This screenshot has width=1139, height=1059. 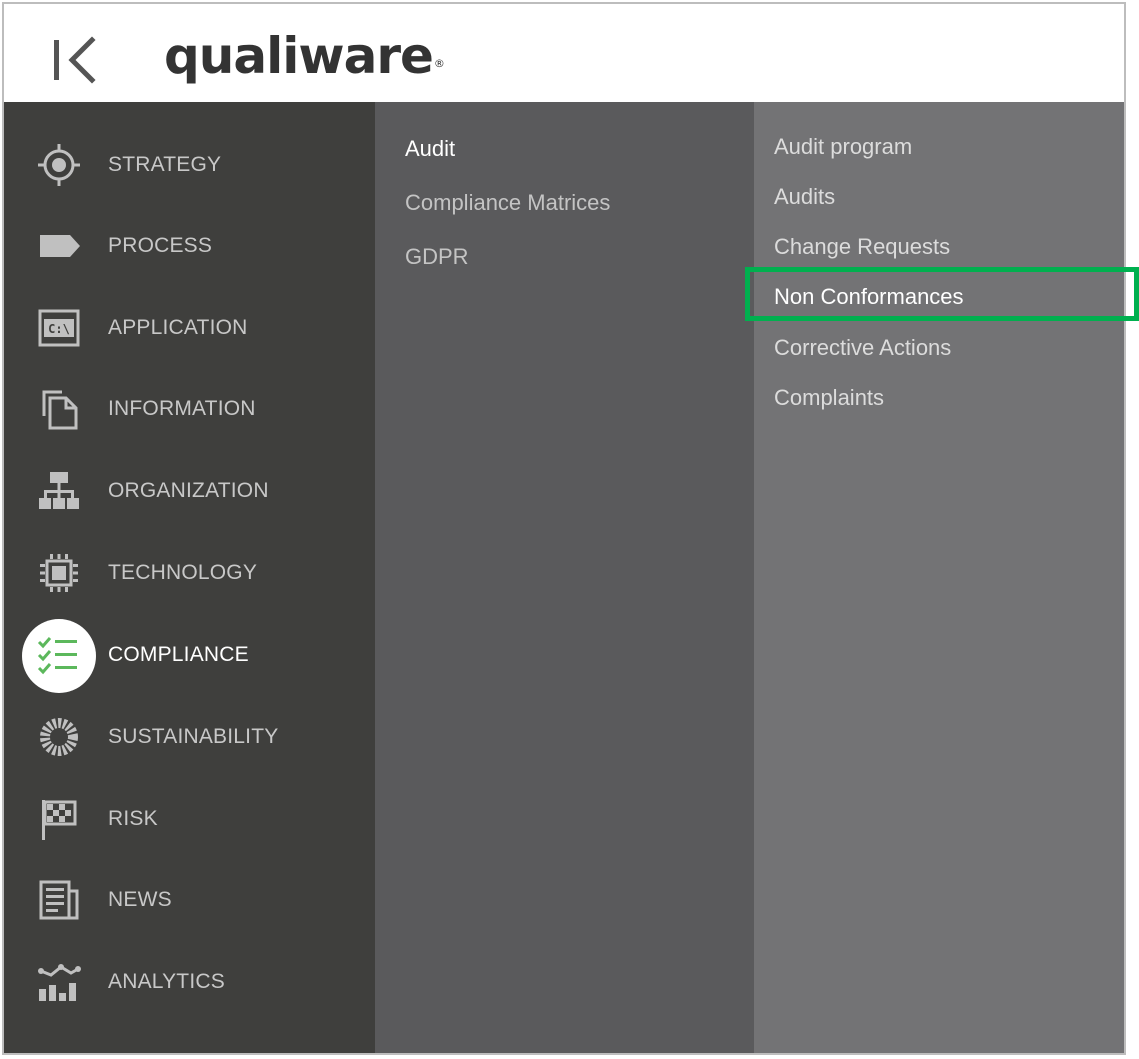 What do you see at coordinates (140, 899) in the screenshot?
I see `sidebar-item-label: NEWS` at bounding box center [140, 899].